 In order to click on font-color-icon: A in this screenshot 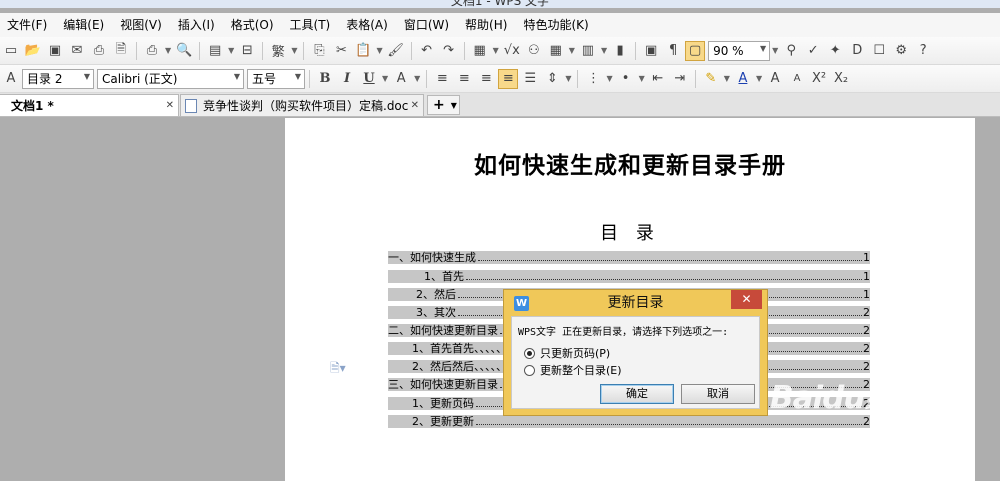, I will do `click(743, 79)`.